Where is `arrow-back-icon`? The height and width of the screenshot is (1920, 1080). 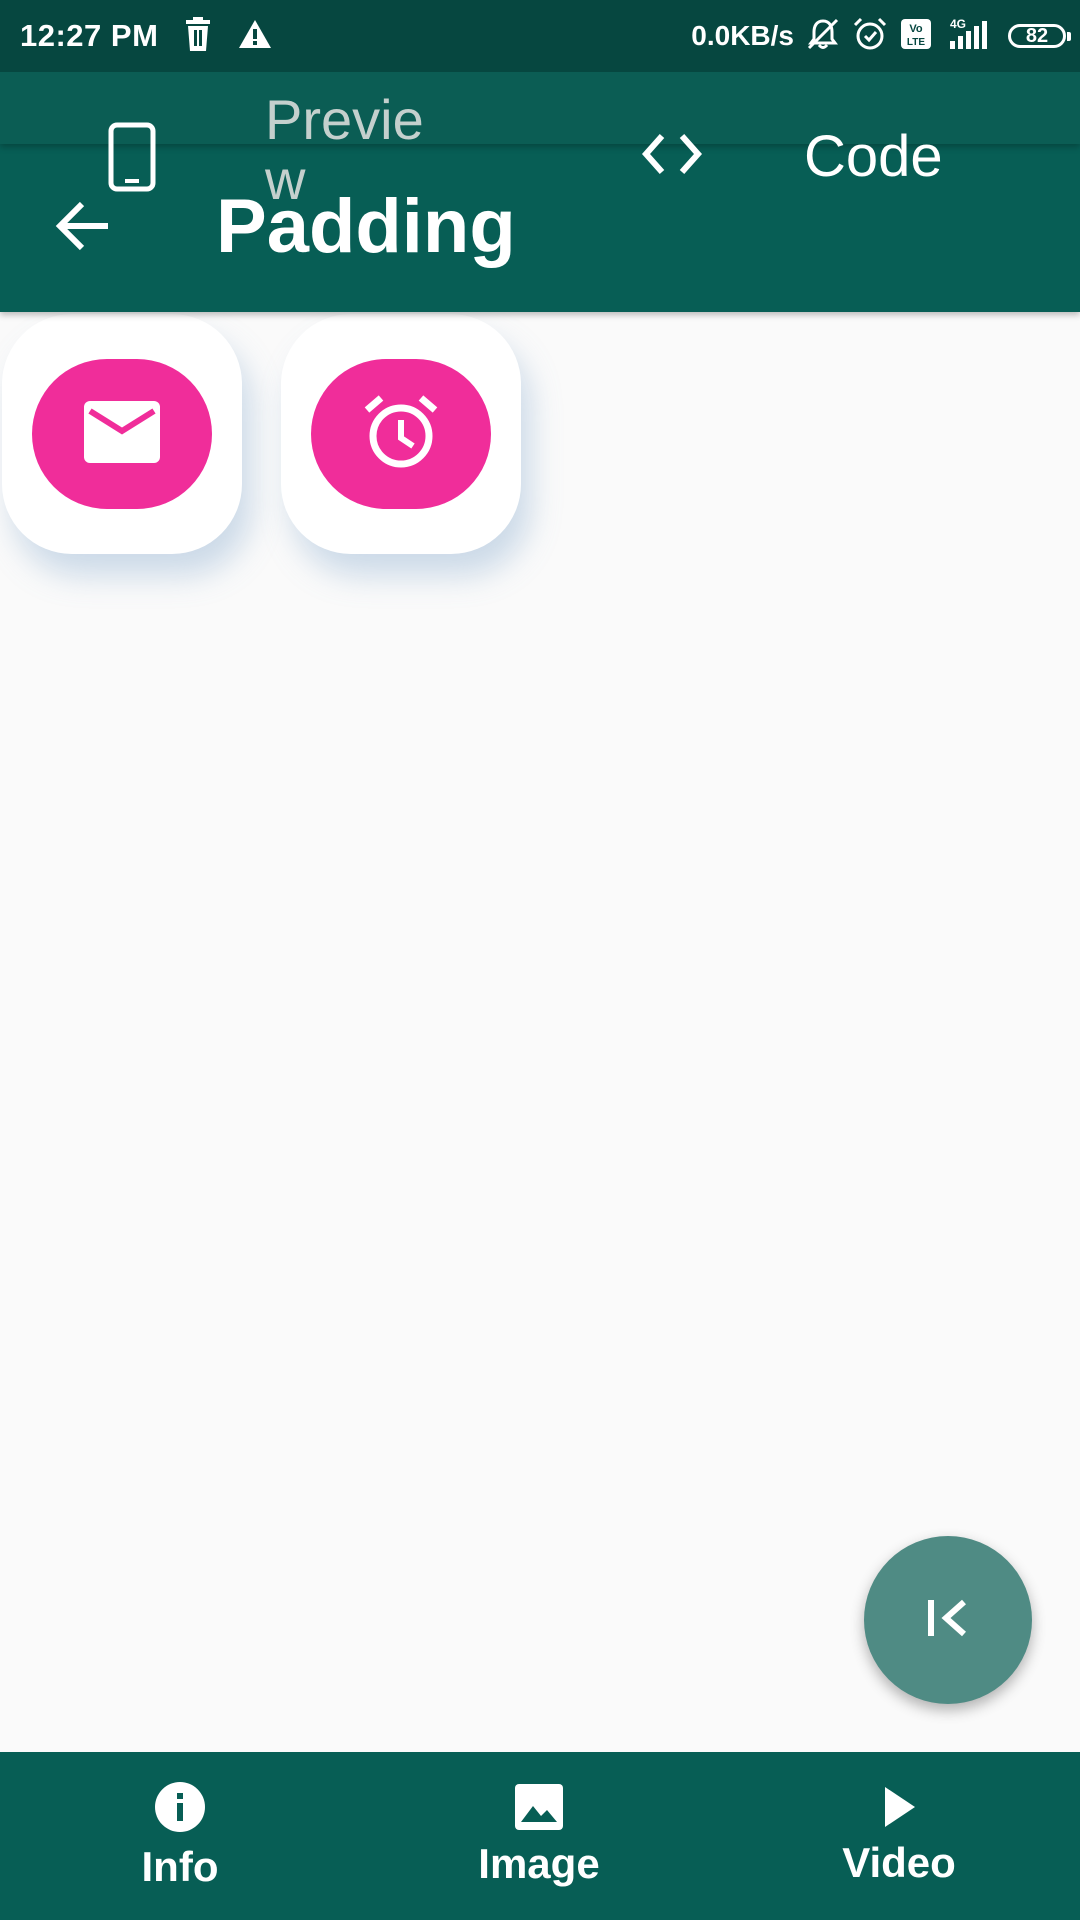 arrow-back-icon is located at coordinates (82, 228).